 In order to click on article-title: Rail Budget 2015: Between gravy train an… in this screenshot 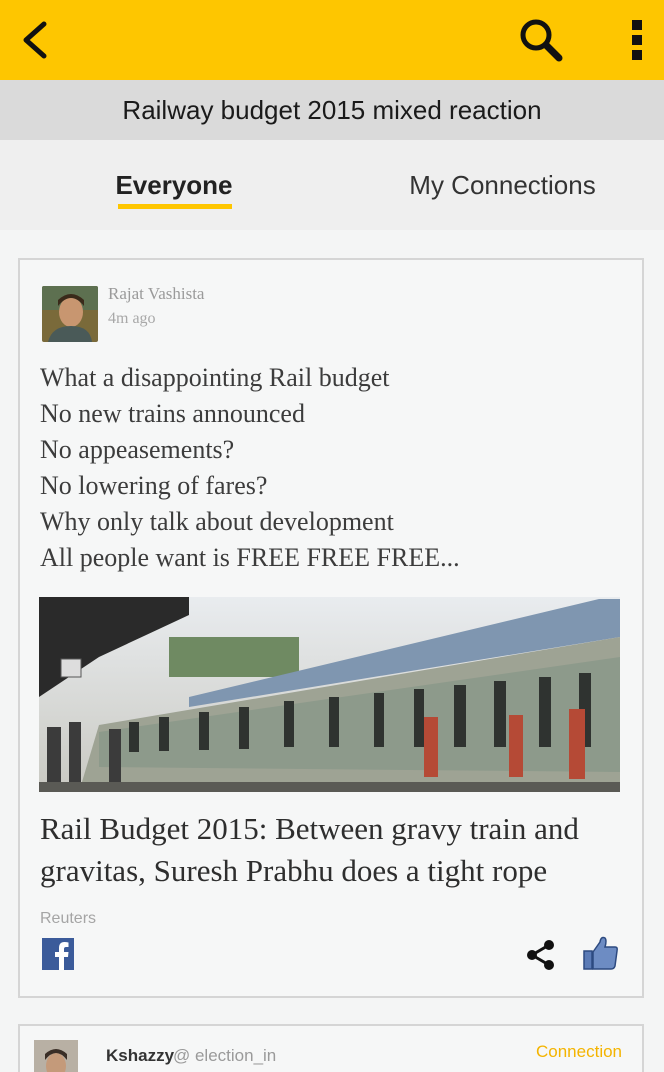, I will do `click(335, 850)`.